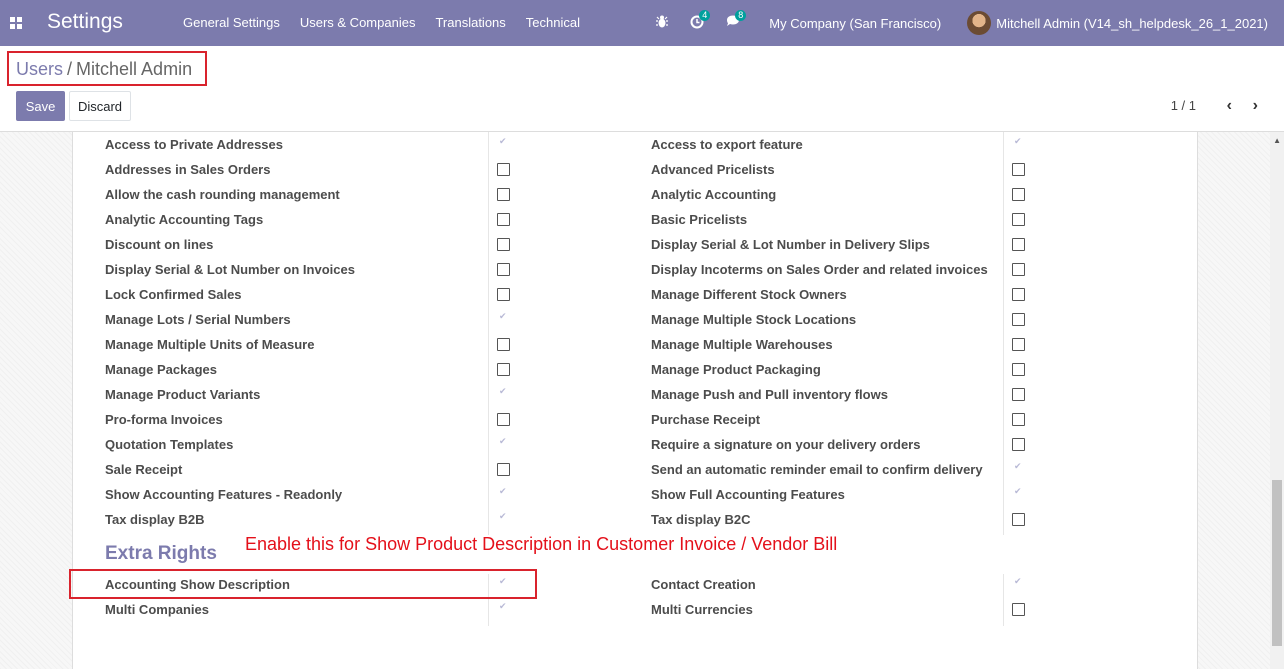 Image resolution: width=1284 pixels, height=669 pixels. What do you see at coordinates (100, 106) in the screenshot?
I see `discard-button: Discard` at bounding box center [100, 106].